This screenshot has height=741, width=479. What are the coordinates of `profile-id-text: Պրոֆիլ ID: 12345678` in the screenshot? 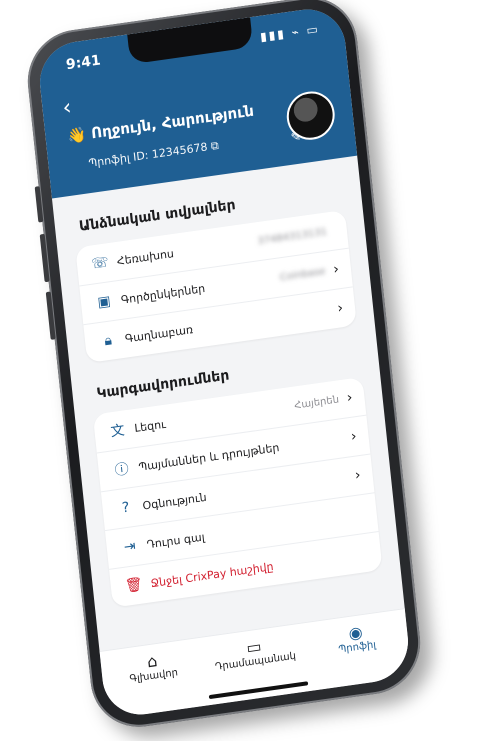 It's located at (148, 155).